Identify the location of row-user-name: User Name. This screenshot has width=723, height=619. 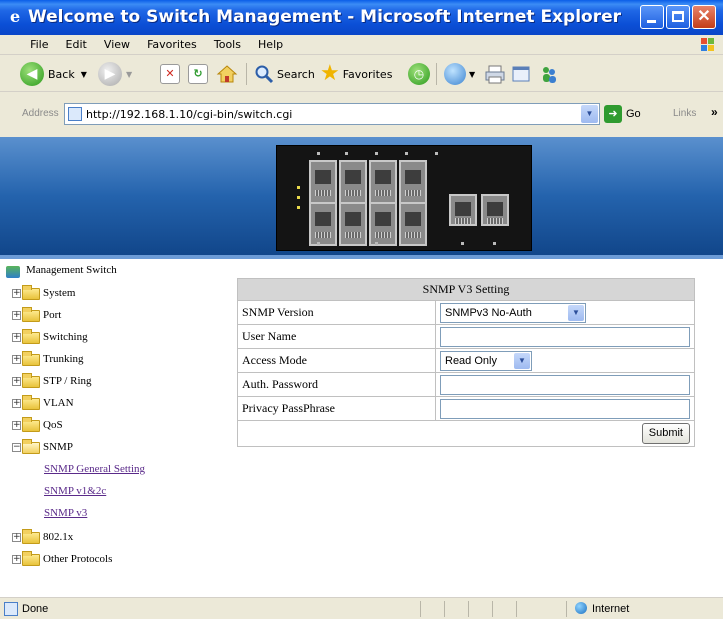
(466, 336).